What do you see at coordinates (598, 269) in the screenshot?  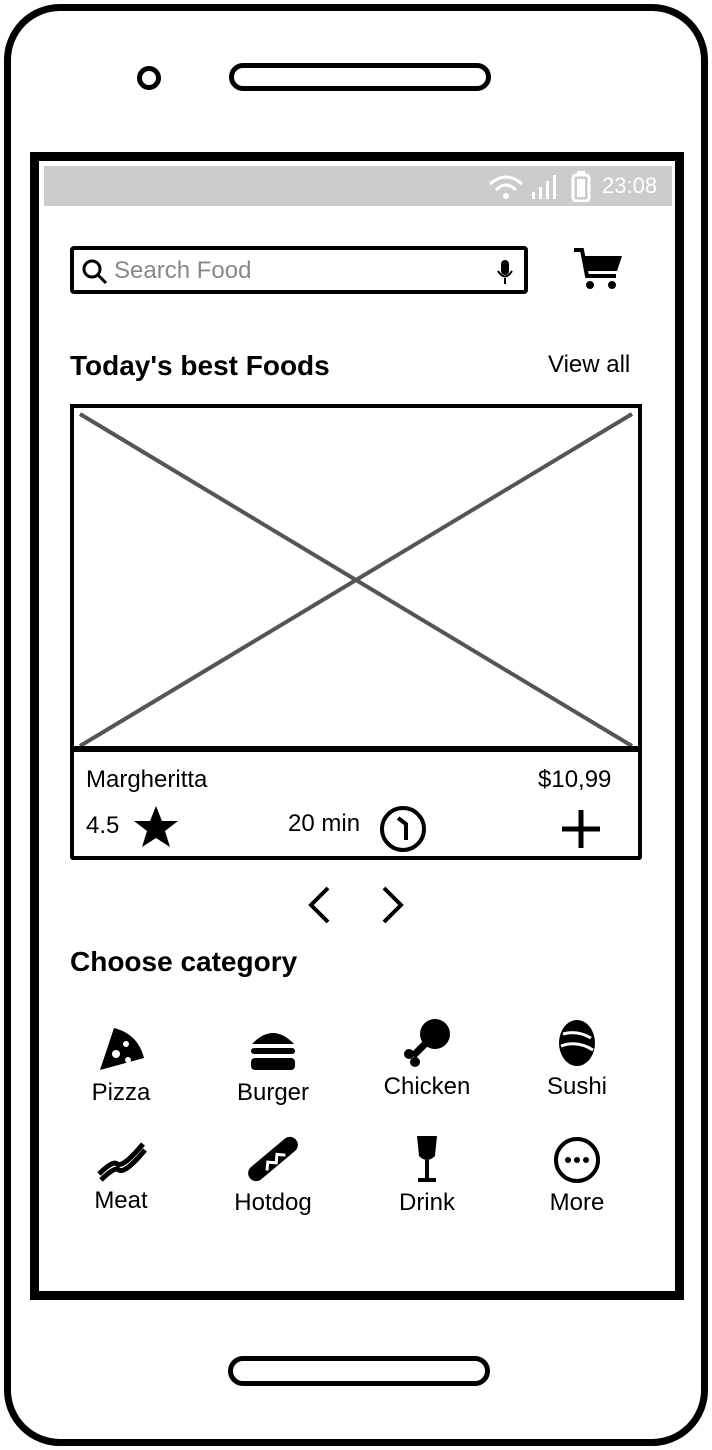 I see `cart-icon` at bounding box center [598, 269].